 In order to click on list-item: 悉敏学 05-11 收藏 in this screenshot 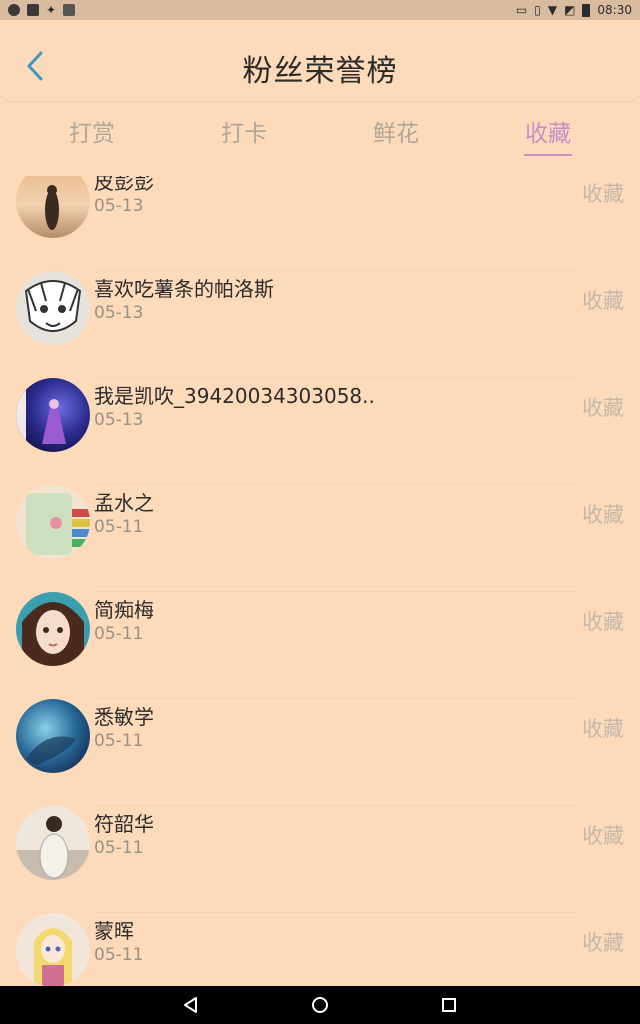, I will do `click(320, 752)`.